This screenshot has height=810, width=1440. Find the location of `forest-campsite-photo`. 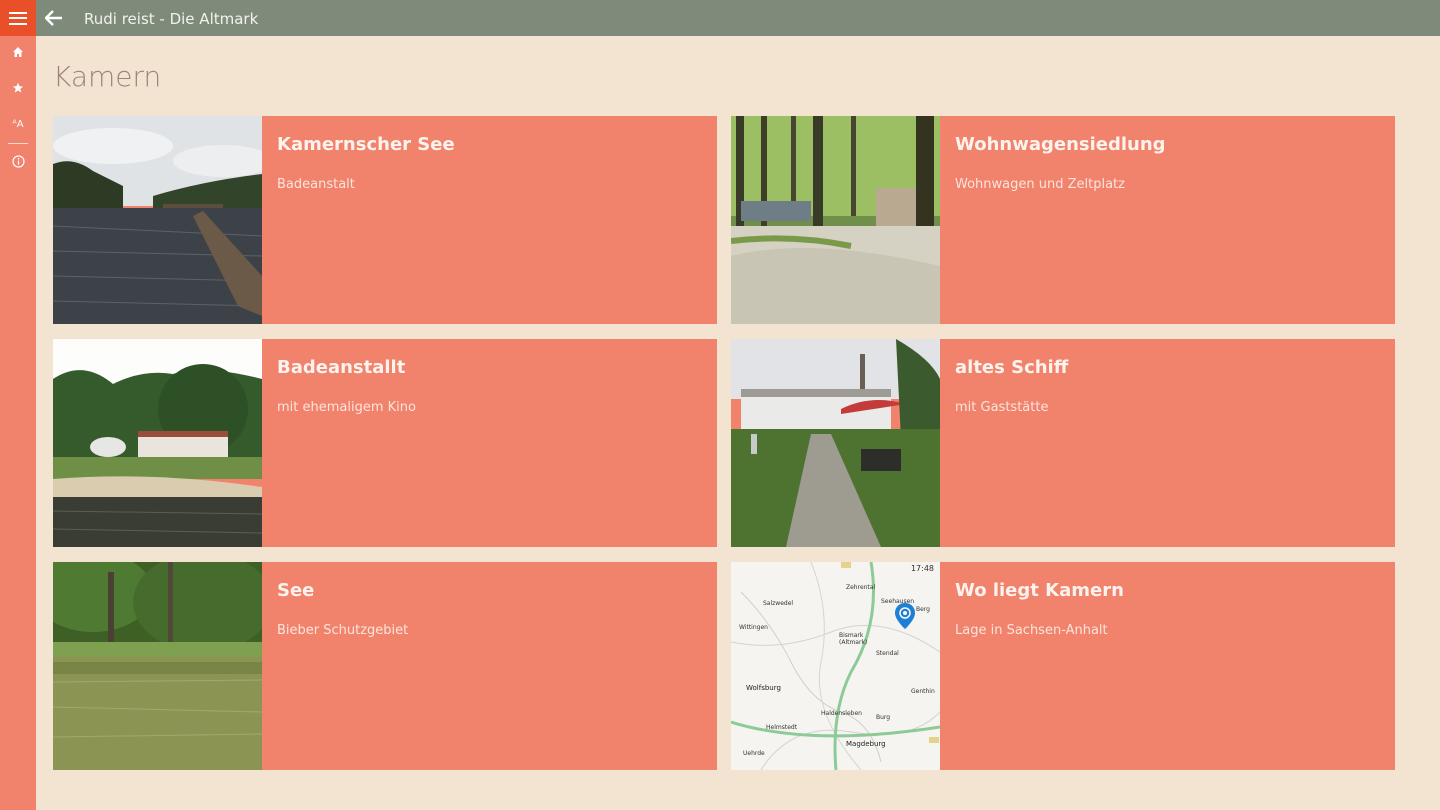

forest-campsite-photo is located at coordinates (835, 220).